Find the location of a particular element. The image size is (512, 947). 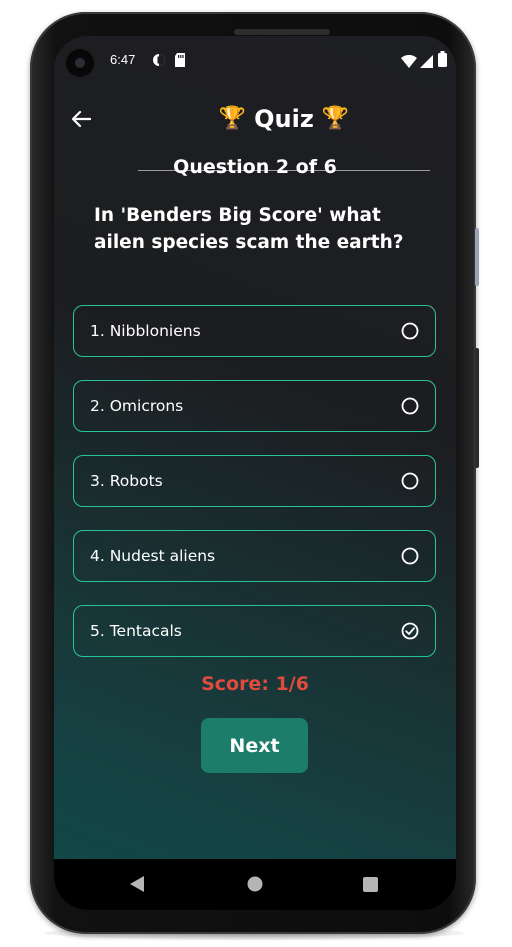

arrow-left-icon is located at coordinates (81, 119).